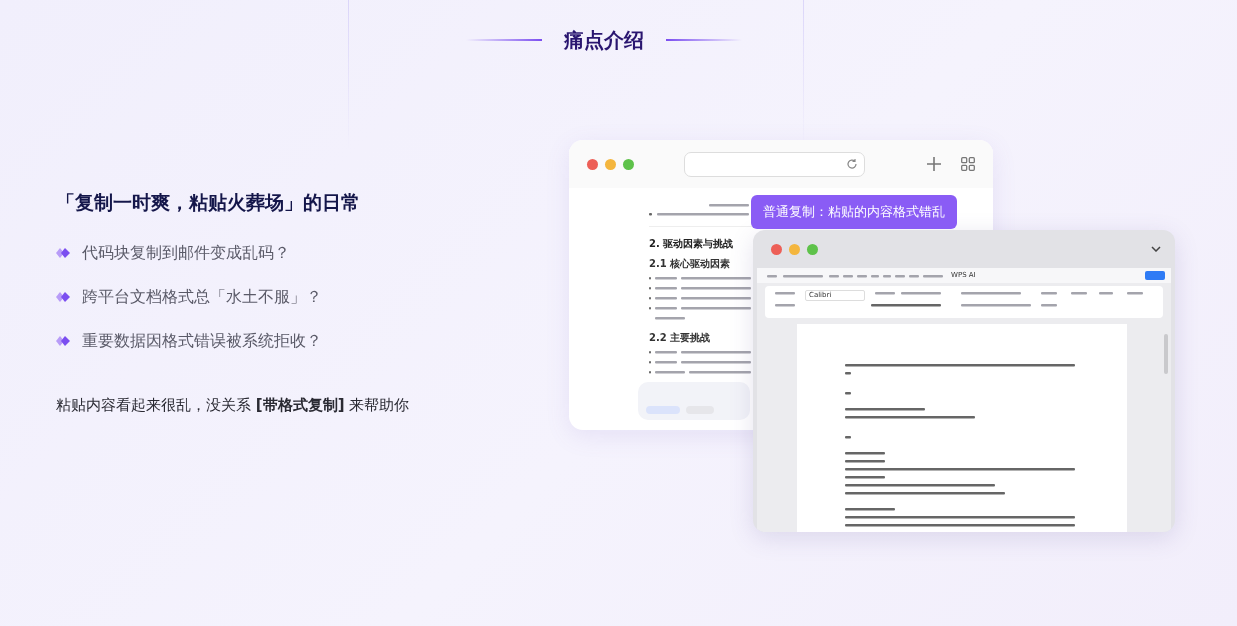 This screenshot has width=1237, height=626. Describe the element at coordinates (774, 164) in the screenshot. I see `address-field` at that location.